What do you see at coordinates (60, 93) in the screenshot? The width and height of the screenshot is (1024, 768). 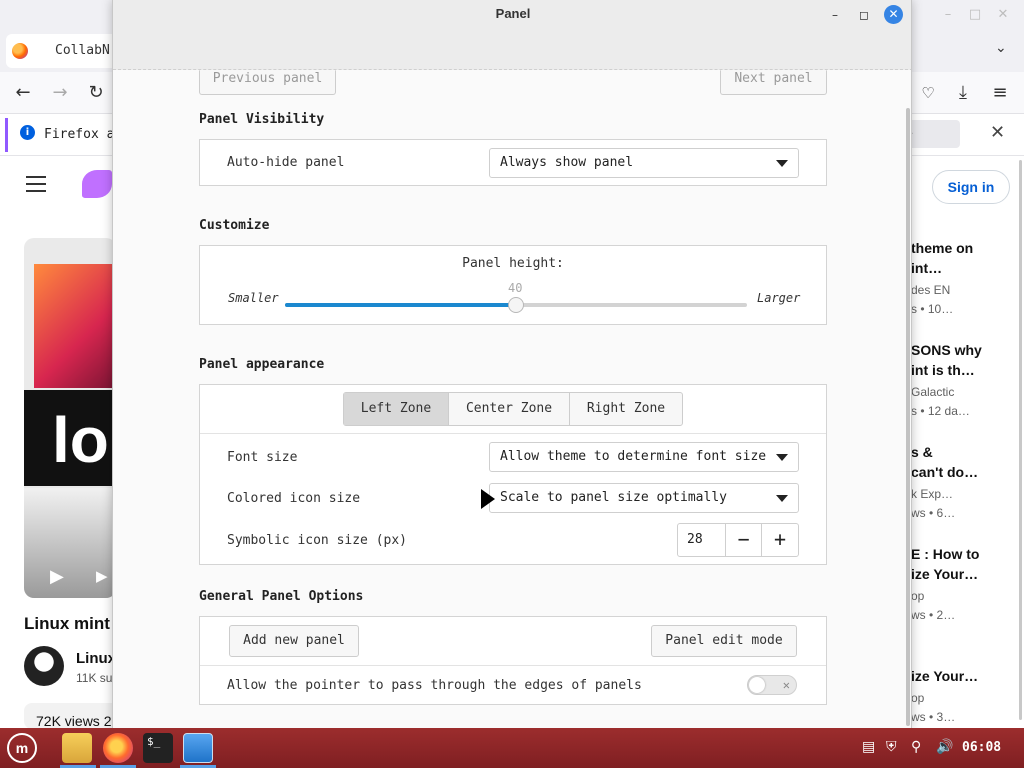 I see `forward-icon: →` at bounding box center [60, 93].